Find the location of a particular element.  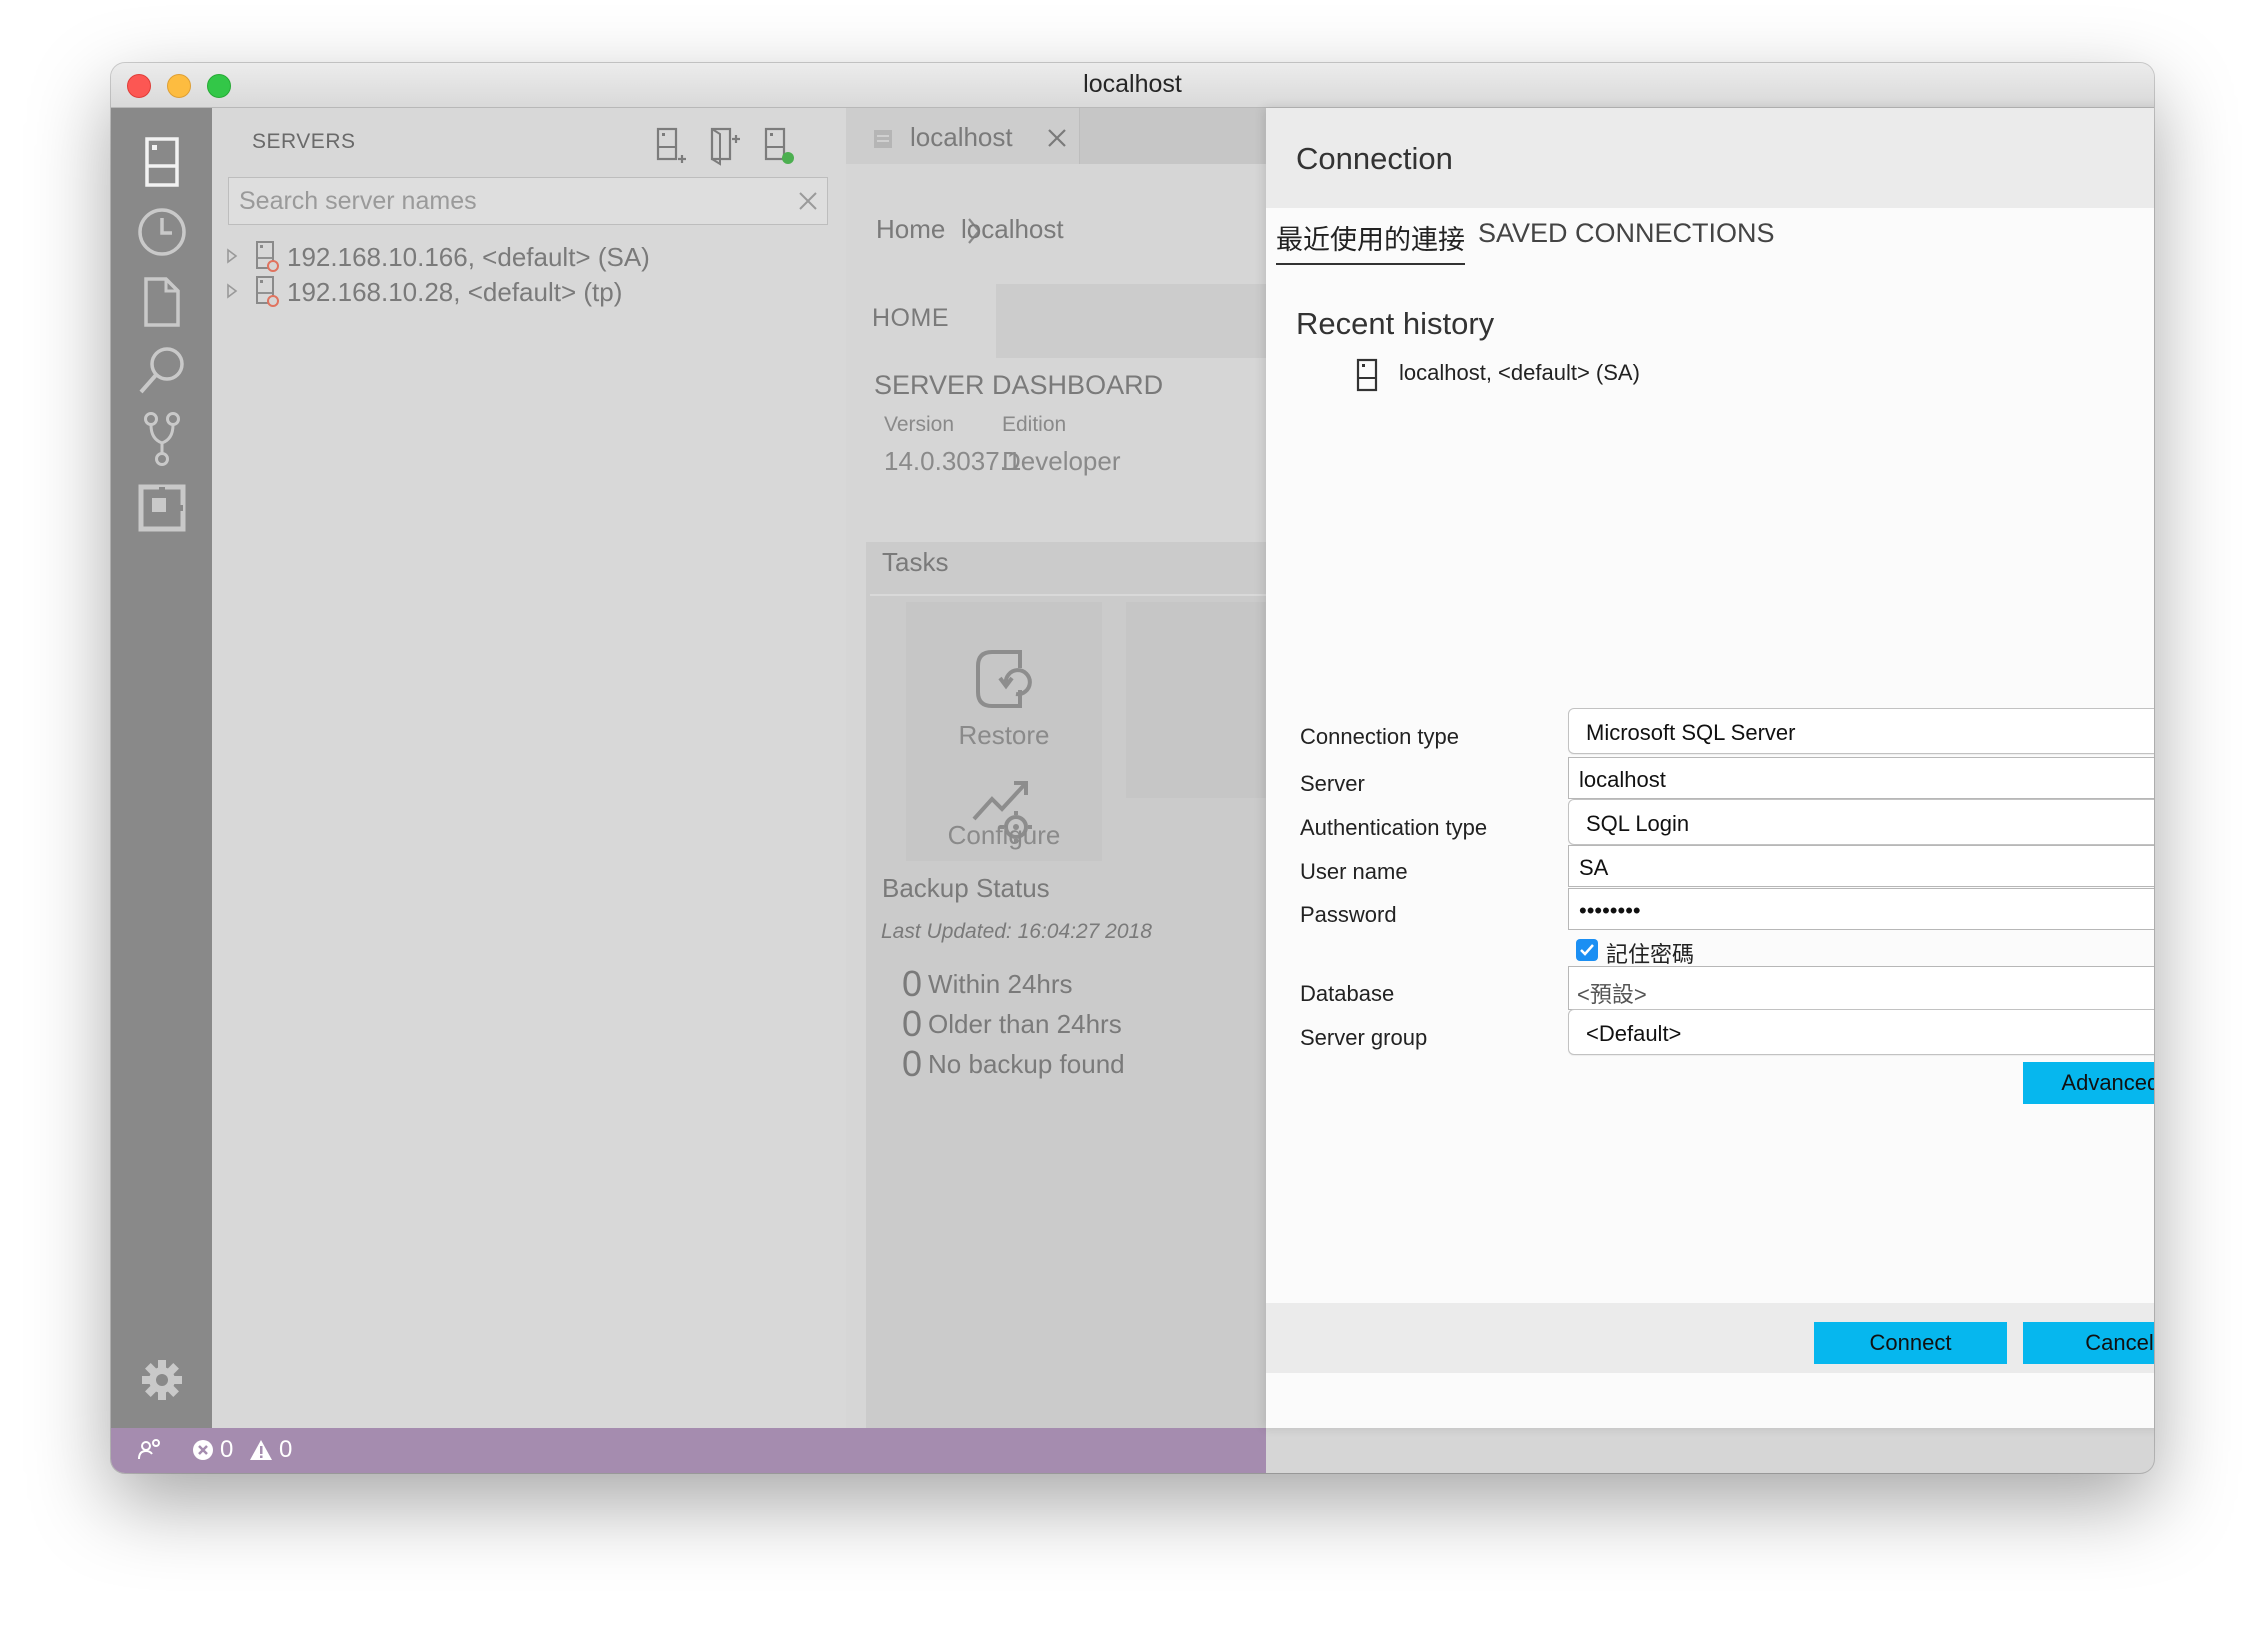

active-connections-icon is located at coordinates (780, 146).